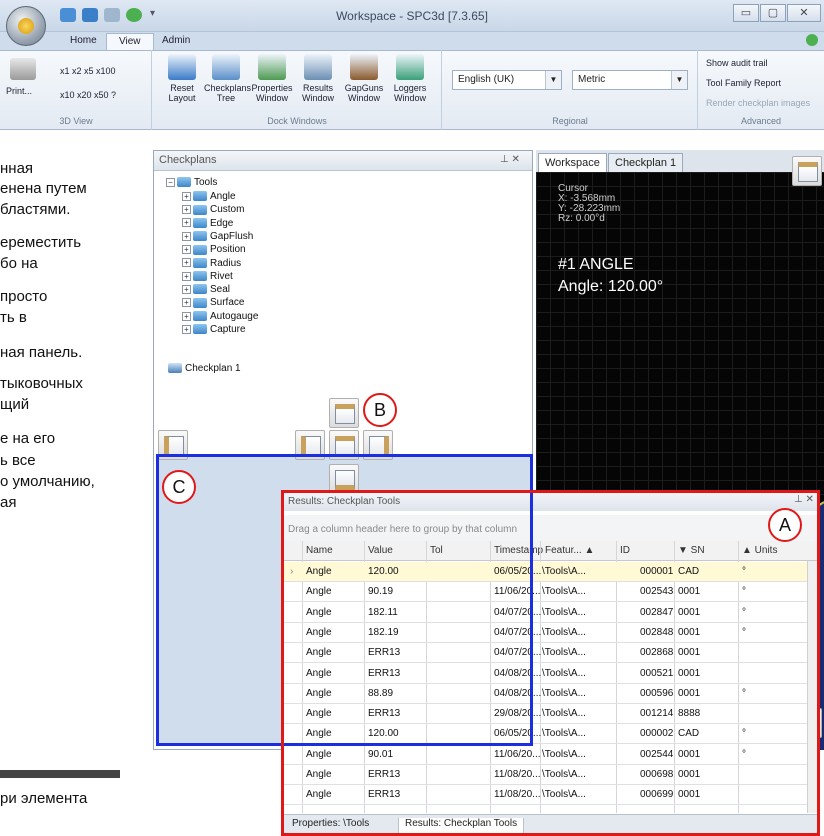 This screenshot has width=824, height=836. Describe the element at coordinates (232, 236) in the screenshot. I see `tree-item-label: GapFlush` at that location.